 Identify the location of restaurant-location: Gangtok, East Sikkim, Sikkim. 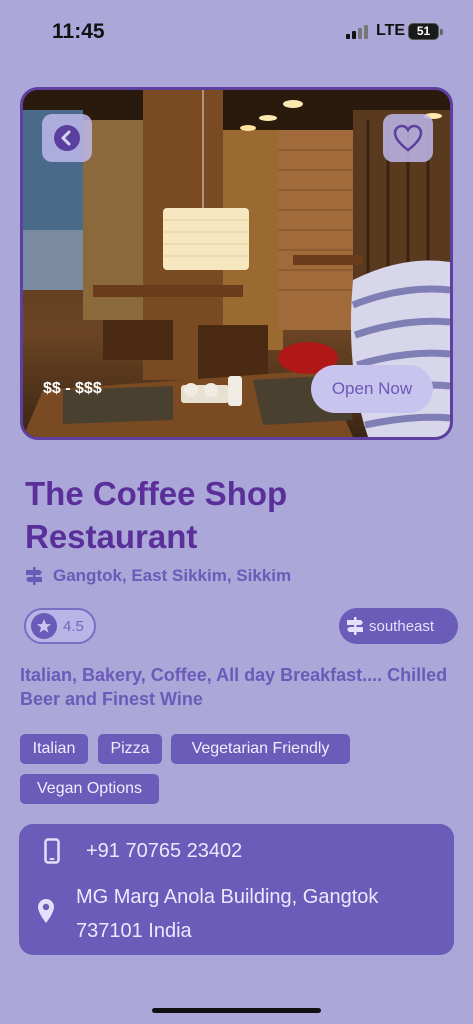
(158, 576).